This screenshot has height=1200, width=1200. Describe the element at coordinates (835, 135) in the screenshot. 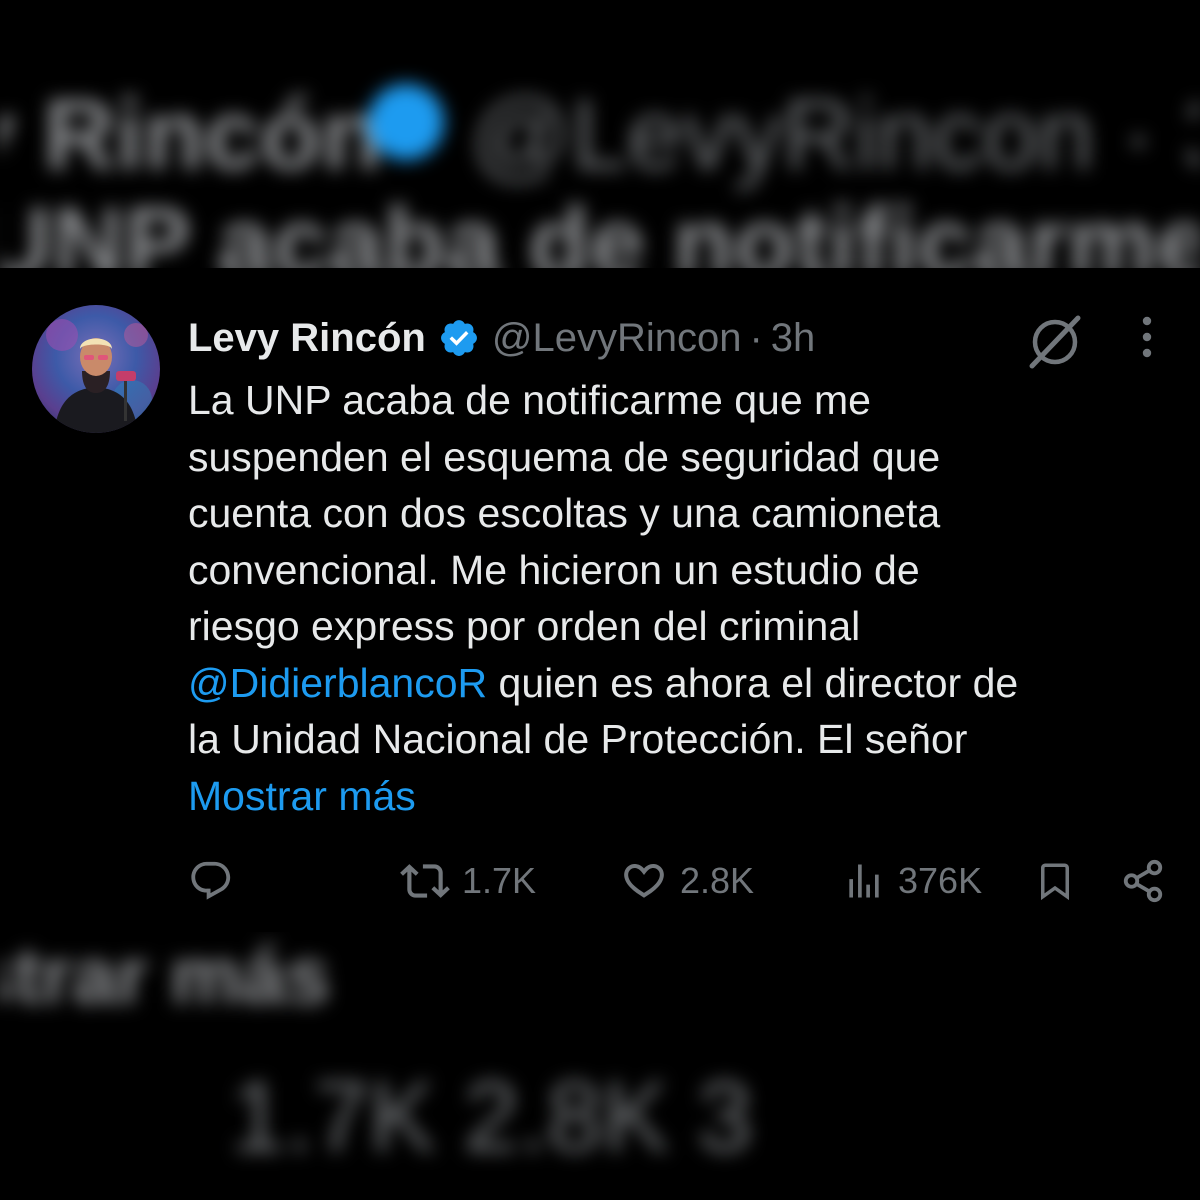

I see `background-handle: @LevyRincon · 3h` at that location.